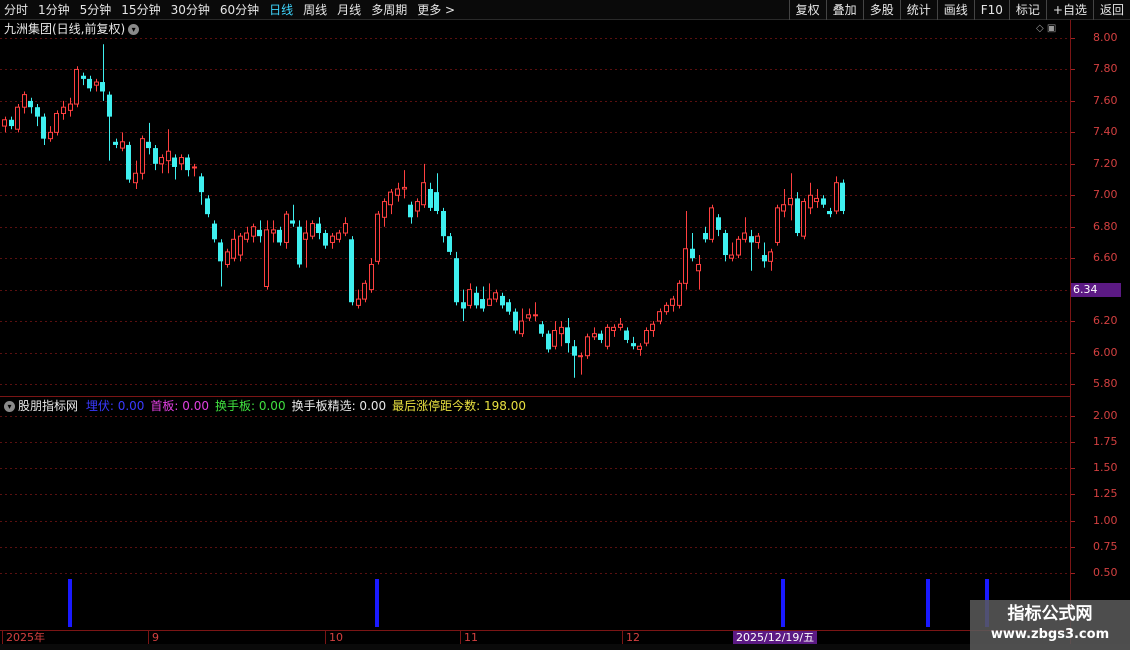  Describe the element at coordinates (459, 406) in the screenshot. I see `indicator-value: 最后涨停距今数: 198.00` at that location.